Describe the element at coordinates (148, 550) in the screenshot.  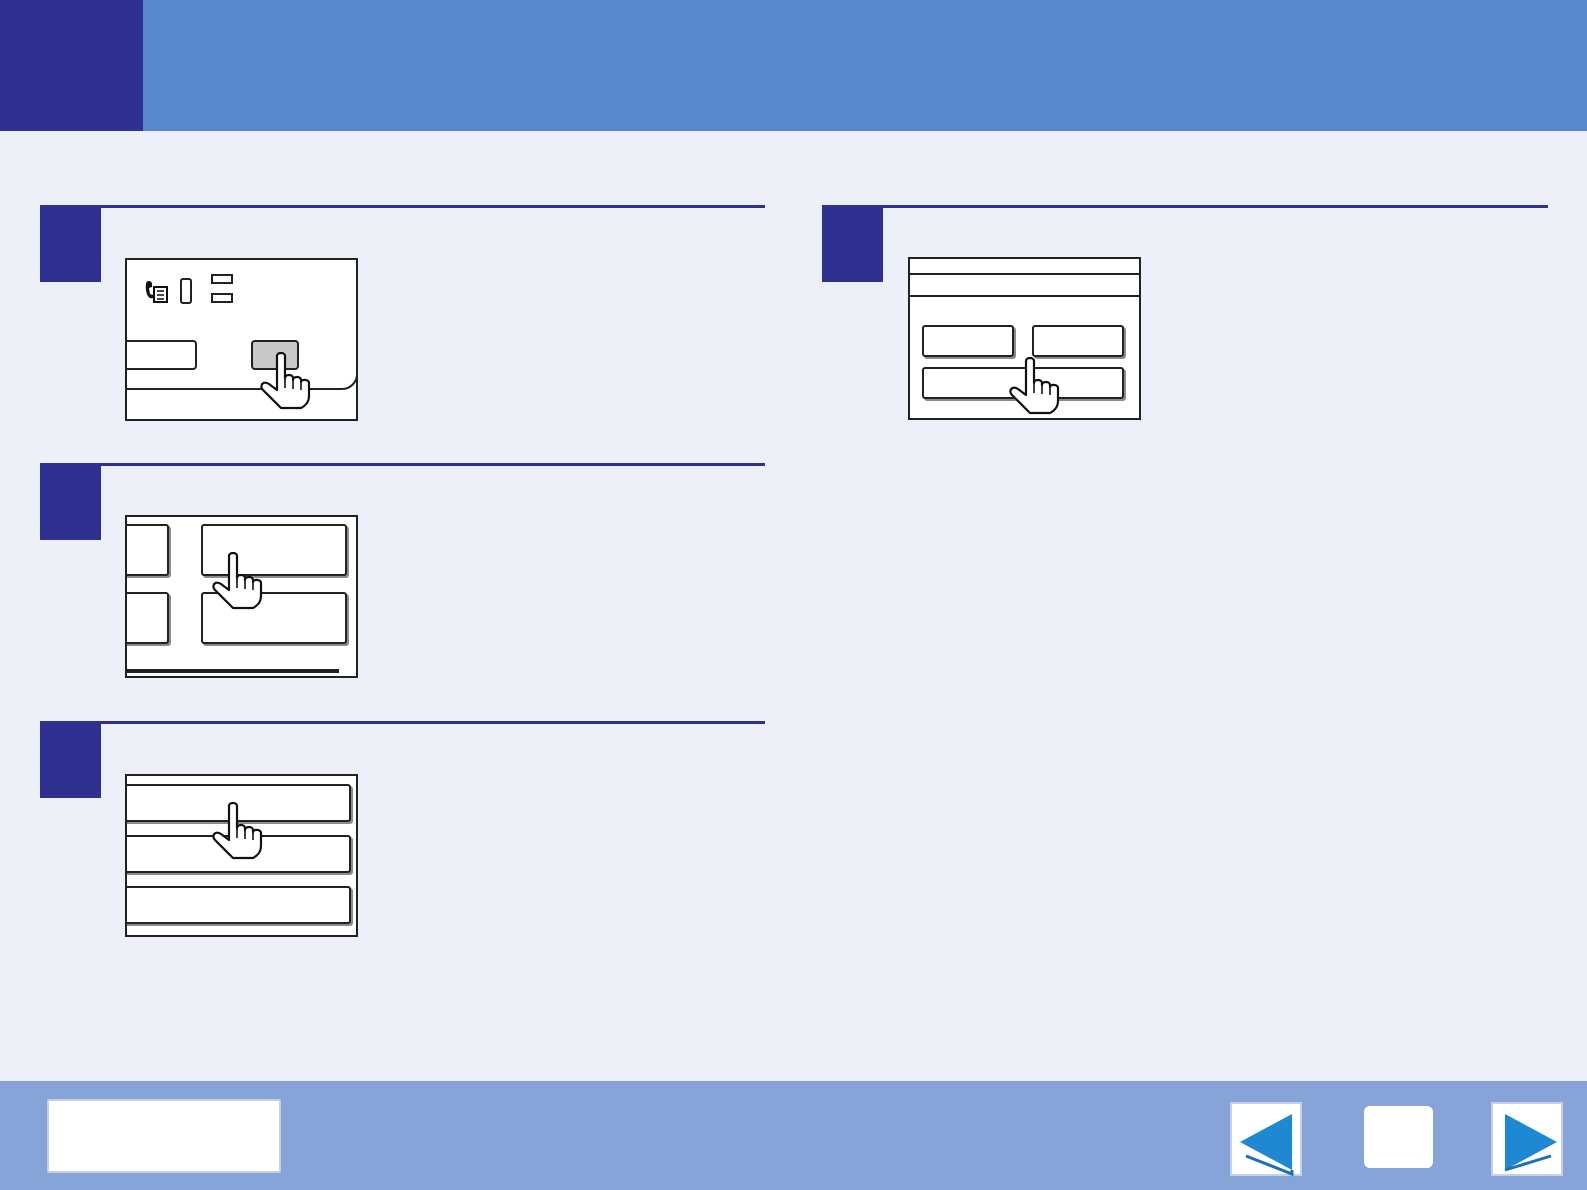
I see `mode-button-left-top` at that location.